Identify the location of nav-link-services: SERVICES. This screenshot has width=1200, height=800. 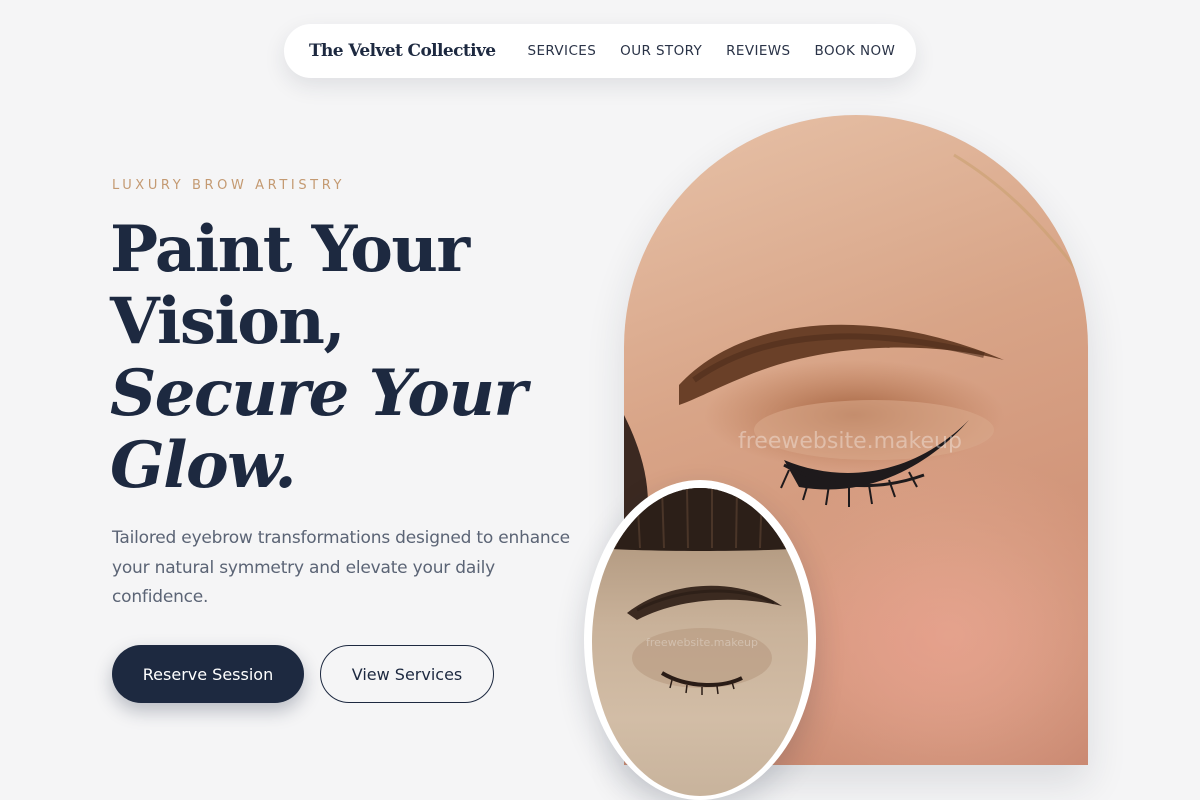
(561, 51).